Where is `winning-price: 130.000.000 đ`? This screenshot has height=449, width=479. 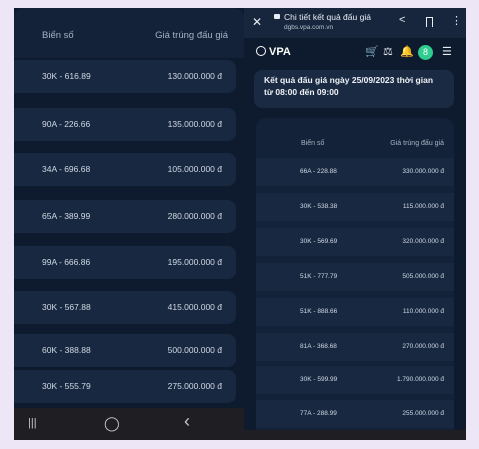
winning-price: 130.000.000 đ is located at coordinates (194, 76).